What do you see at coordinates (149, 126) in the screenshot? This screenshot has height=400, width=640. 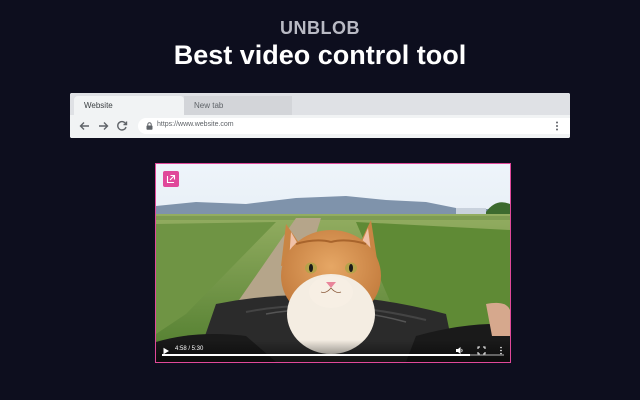 I see `lock-icon` at bounding box center [149, 126].